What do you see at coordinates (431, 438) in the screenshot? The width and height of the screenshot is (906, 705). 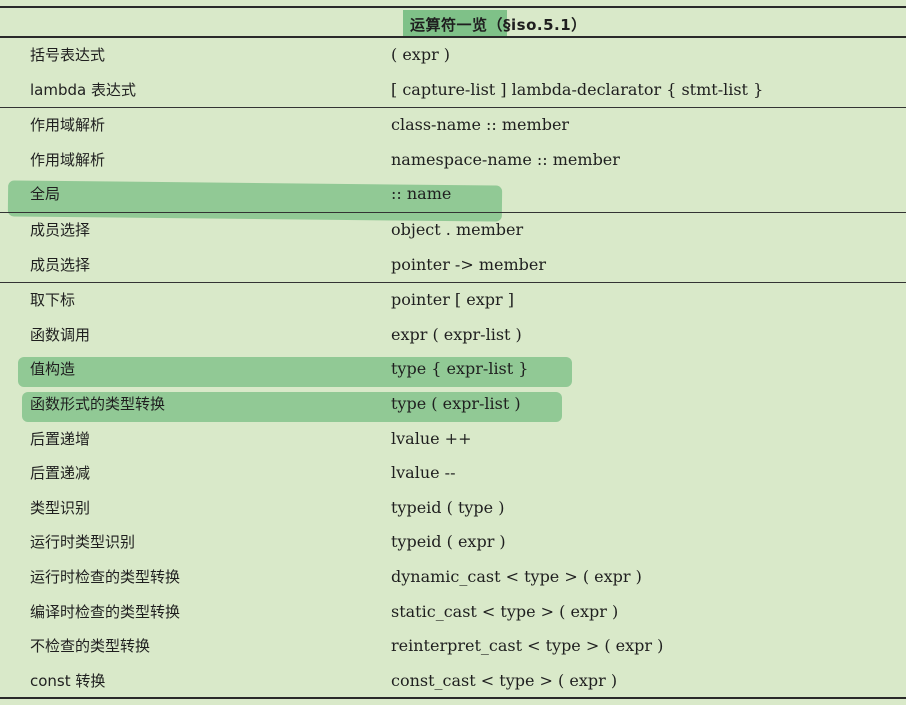 I see `operator-syntax: lvalue ++` at bounding box center [431, 438].